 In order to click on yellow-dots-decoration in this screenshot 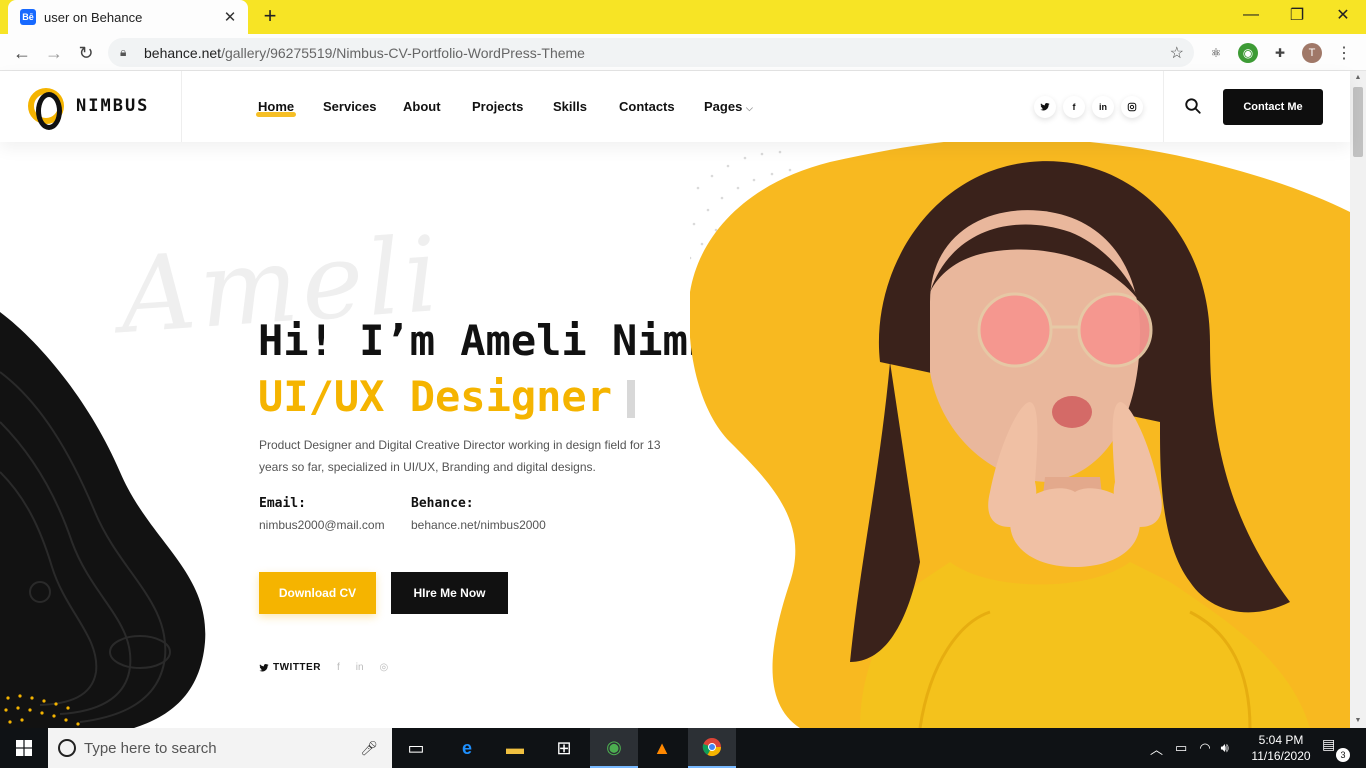, I will do `click(42, 710)`.